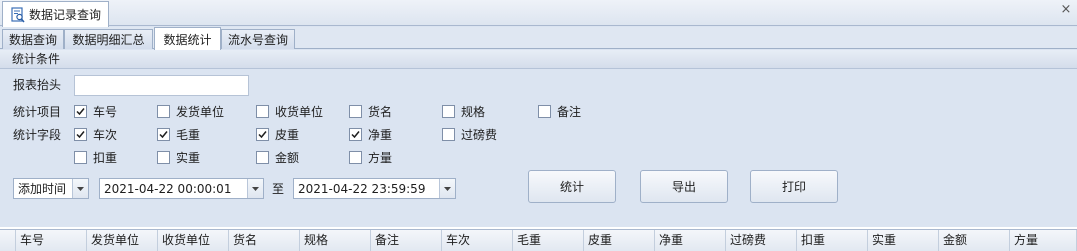  What do you see at coordinates (105, 112) in the screenshot?
I see `checkbox-label: 车号` at bounding box center [105, 112].